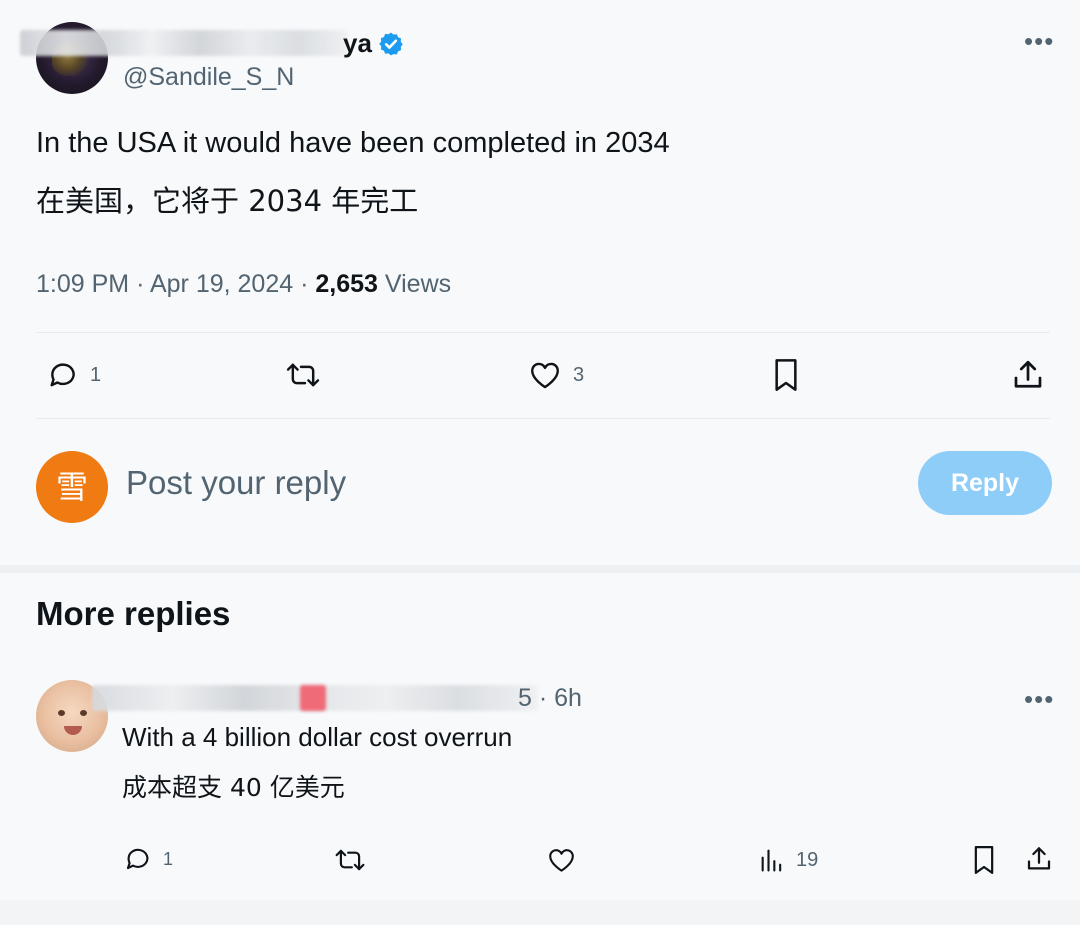 The height and width of the screenshot is (925, 1080). Describe the element at coordinates (227, 201) in the screenshot. I see `tweet-translation: 在美国，它将于 2034 年完工` at that location.